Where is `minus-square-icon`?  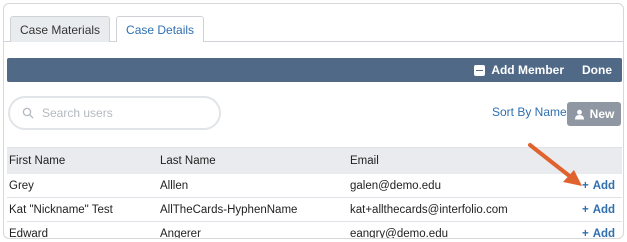 minus-square-icon is located at coordinates (480, 70).